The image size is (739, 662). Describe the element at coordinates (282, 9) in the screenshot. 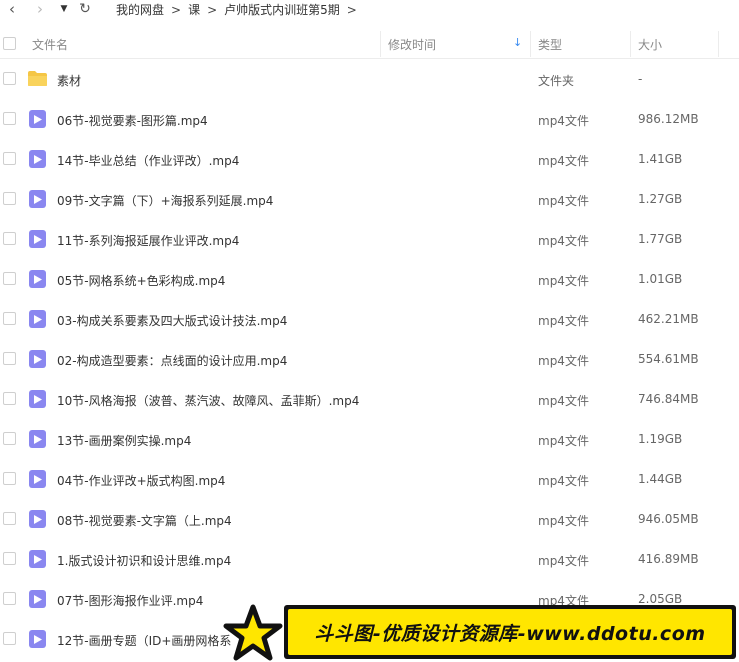

I see `breadcrumb-item-current-folder: 卢帅版式内训班第5期` at that location.